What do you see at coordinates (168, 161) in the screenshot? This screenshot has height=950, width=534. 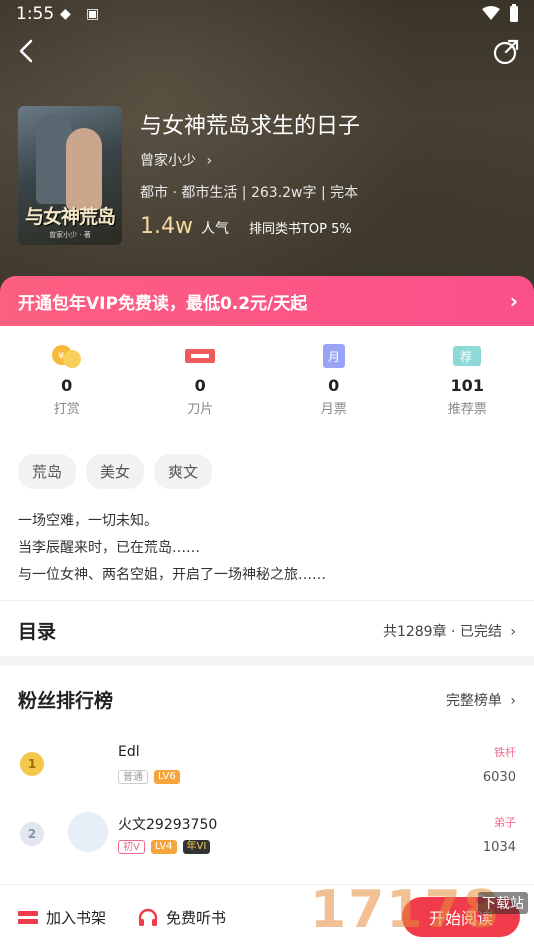 I see `author-name: 曾家小少` at bounding box center [168, 161].